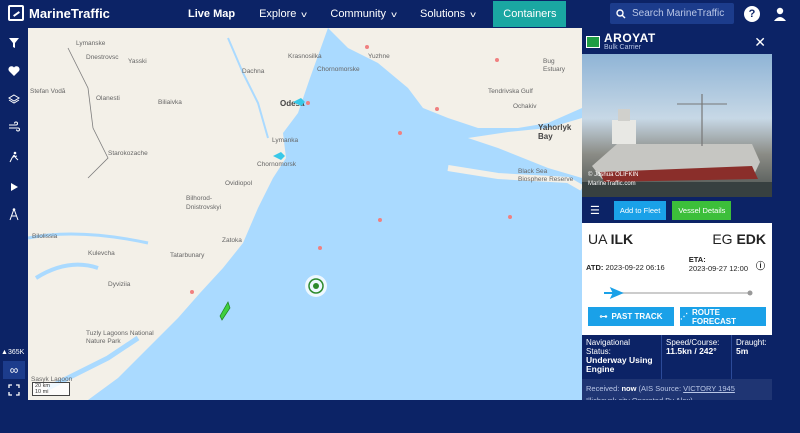 This screenshot has height=433, width=800. What do you see at coordinates (14, 189) in the screenshot?
I see `play-icon` at bounding box center [14, 189].